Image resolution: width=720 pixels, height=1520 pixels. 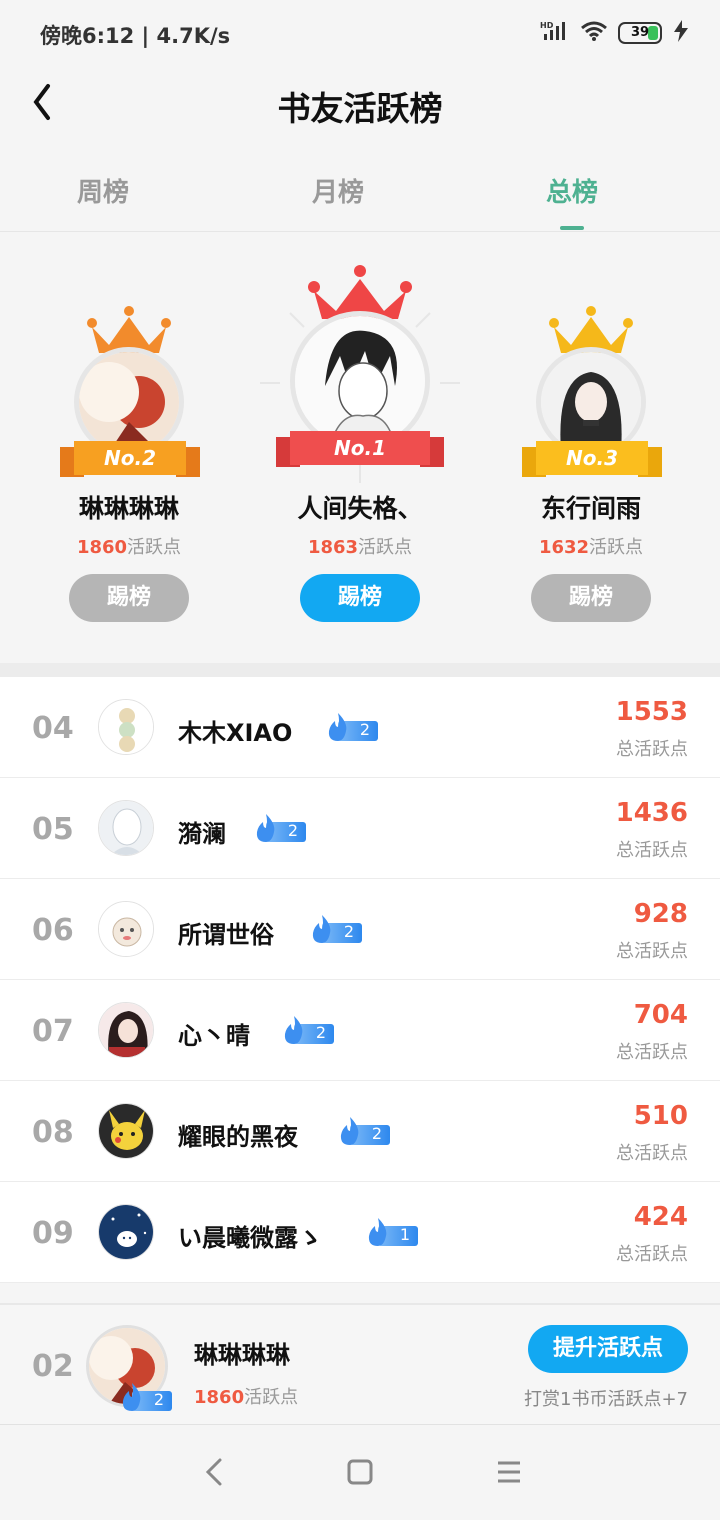 What do you see at coordinates (606, 1399) in the screenshot?
I see `boost-hint: 打赏1书币活跃点+7` at bounding box center [606, 1399].